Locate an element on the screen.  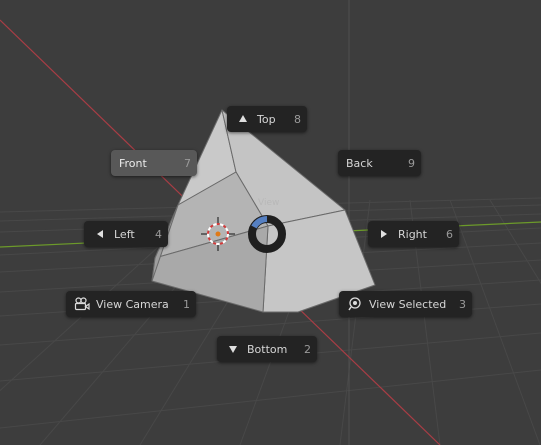
pie-item-bottom: Bottom 2 is located at coordinates (267, 349).